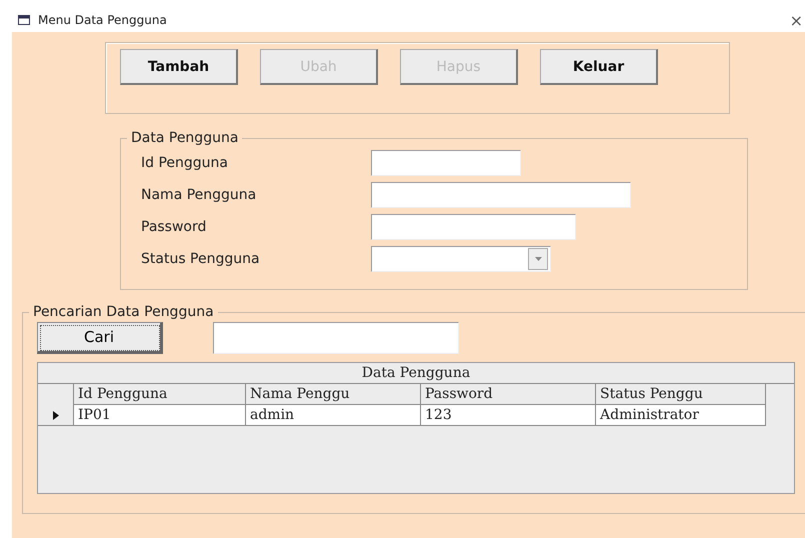 The width and height of the screenshot is (805, 538). I want to click on window-title: Menu Data Pengguna, so click(103, 20).